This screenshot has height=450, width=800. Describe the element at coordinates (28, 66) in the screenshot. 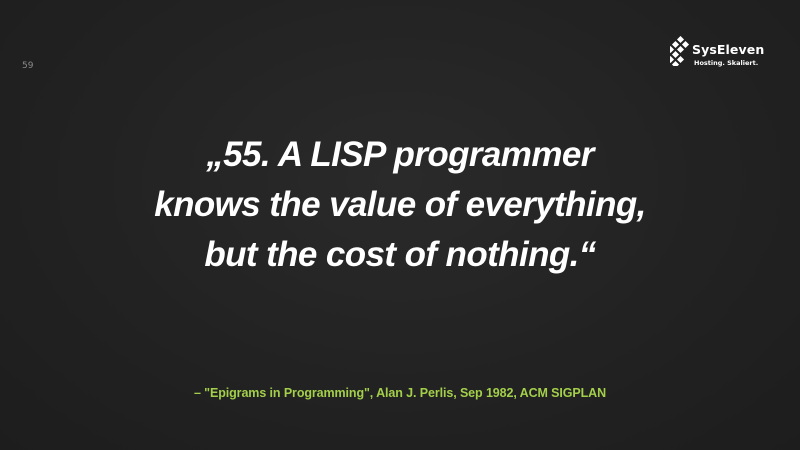

I see `slide-number: 59` at that location.